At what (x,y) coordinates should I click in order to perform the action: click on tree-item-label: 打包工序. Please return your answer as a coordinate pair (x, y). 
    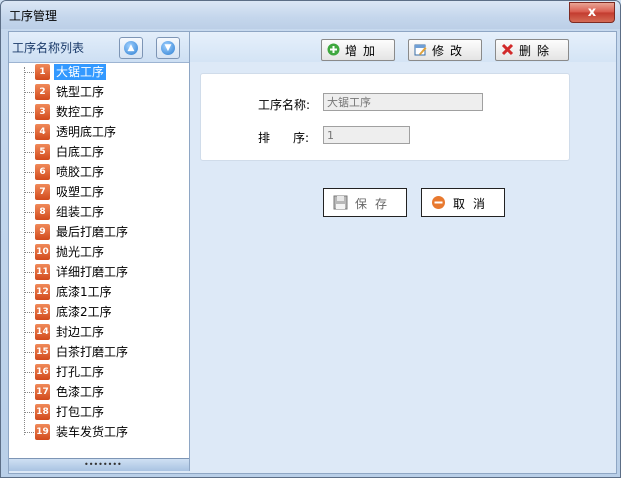
    Looking at the image, I should click on (80, 412).